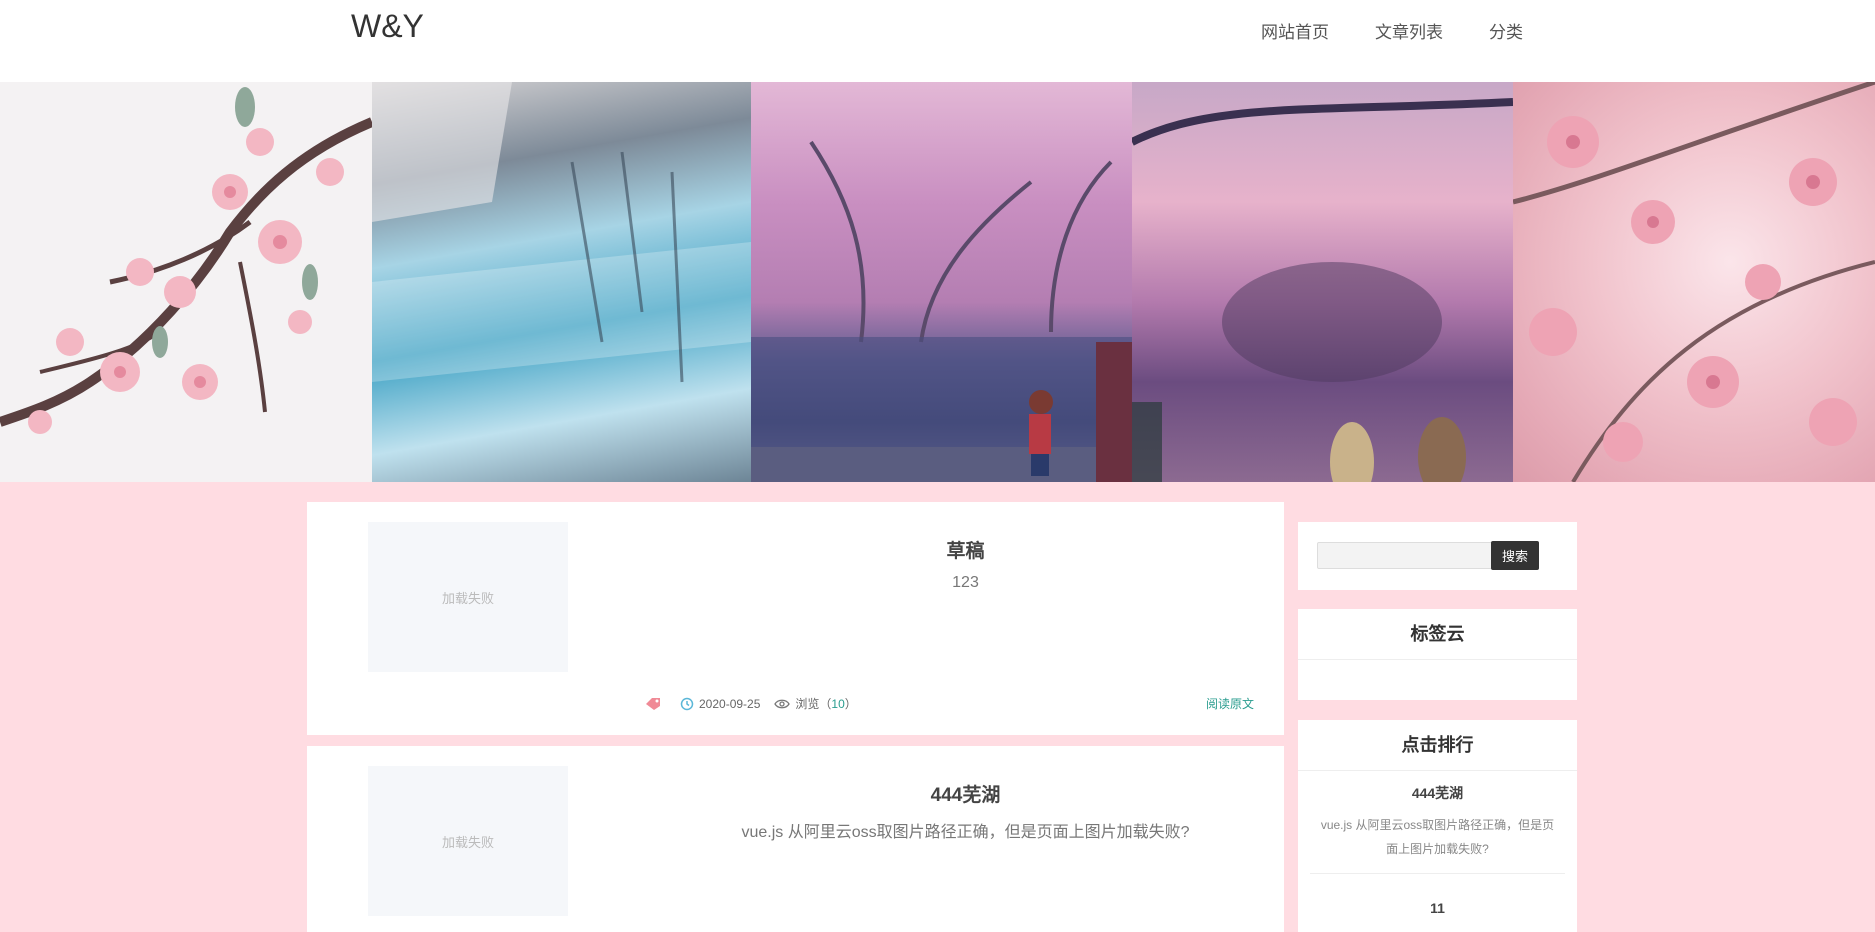 The width and height of the screenshot is (1875, 932). I want to click on ranking-item: 11, so click(1437, 895).